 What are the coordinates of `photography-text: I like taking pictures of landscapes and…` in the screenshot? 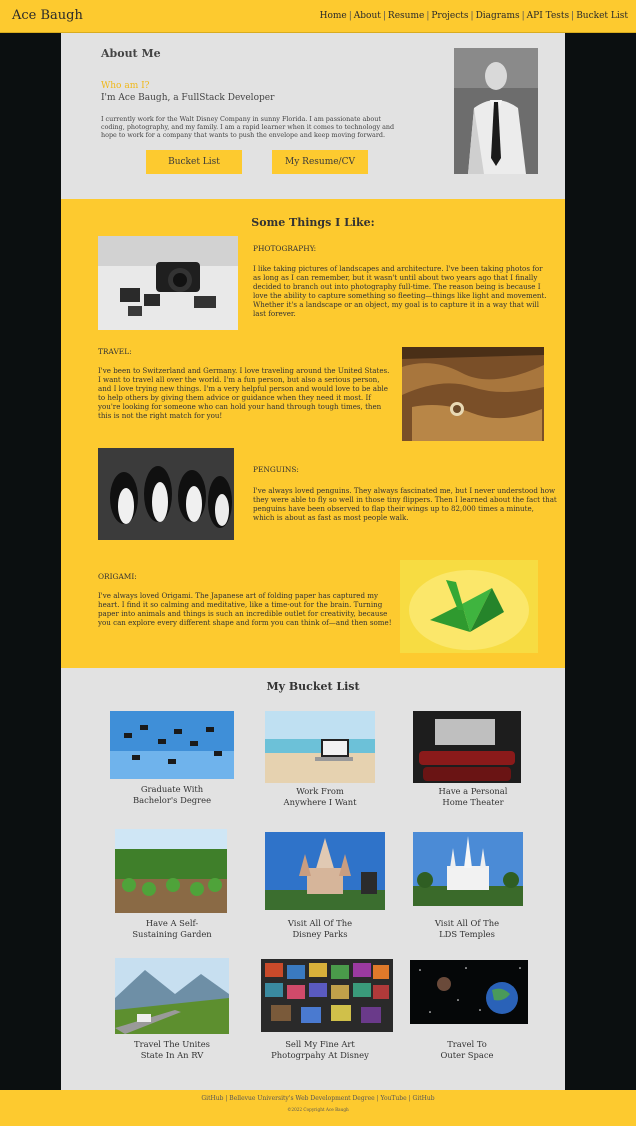 It's located at (400, 291).